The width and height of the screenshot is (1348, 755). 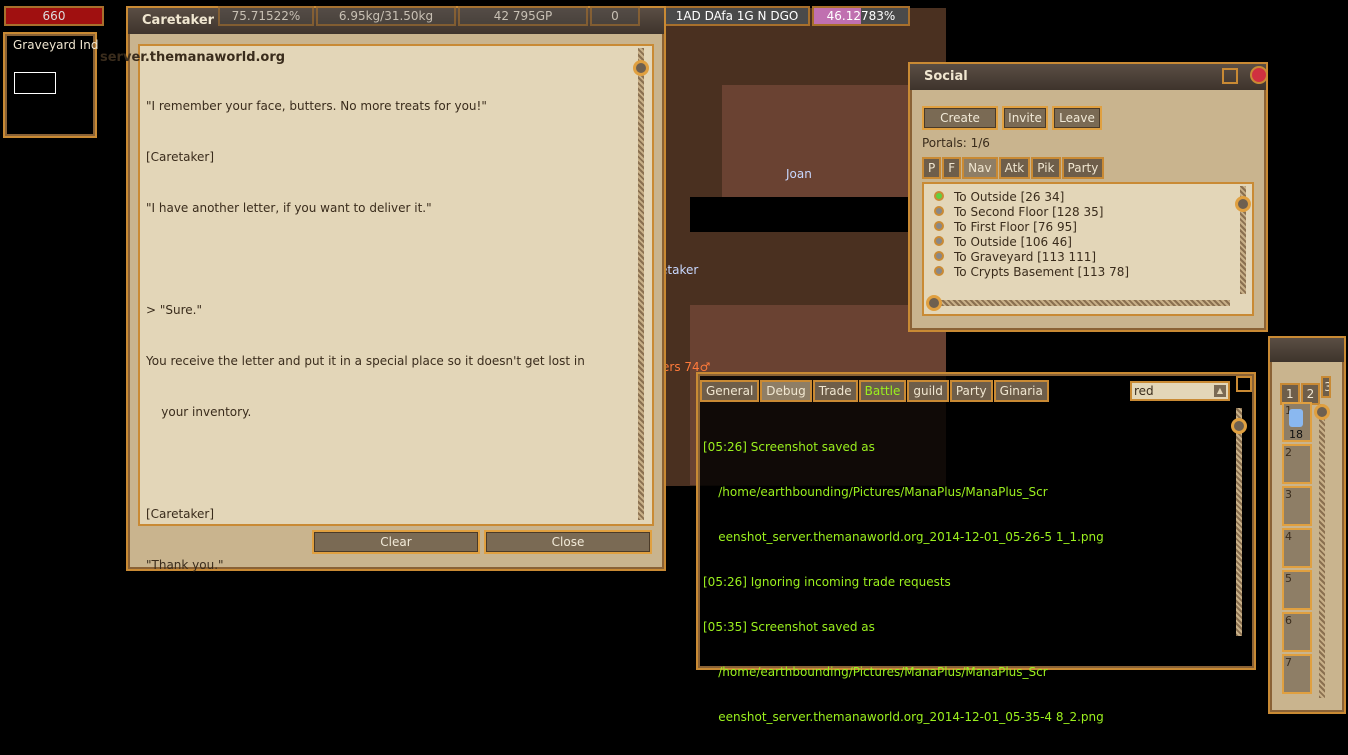 What do you see at coordinates (641, 68) in the screenshot?
I see `dialog-scroll-knob` at bounding box center [641, 68].